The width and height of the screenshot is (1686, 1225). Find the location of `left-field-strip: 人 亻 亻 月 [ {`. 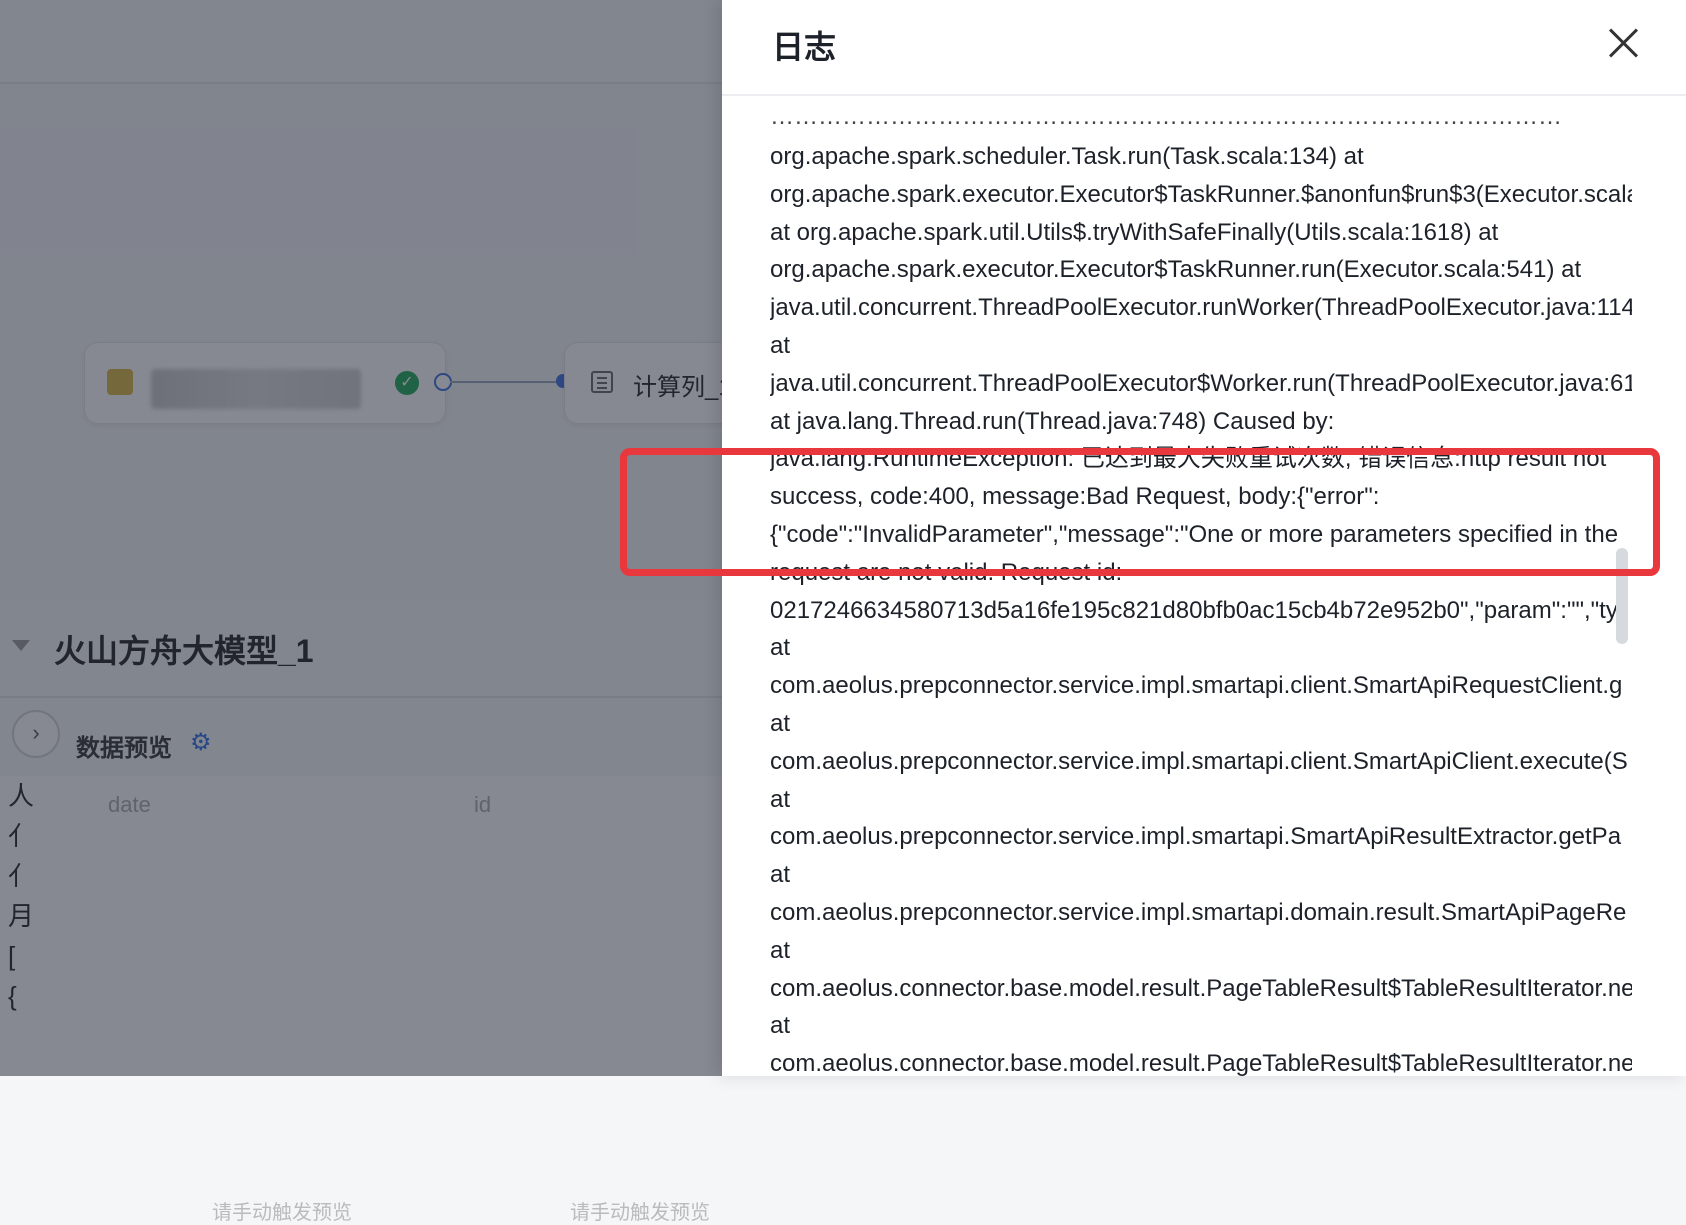

left-field-strip: 人 亻 亻 月 [ { is located at coordinates (18, 926).